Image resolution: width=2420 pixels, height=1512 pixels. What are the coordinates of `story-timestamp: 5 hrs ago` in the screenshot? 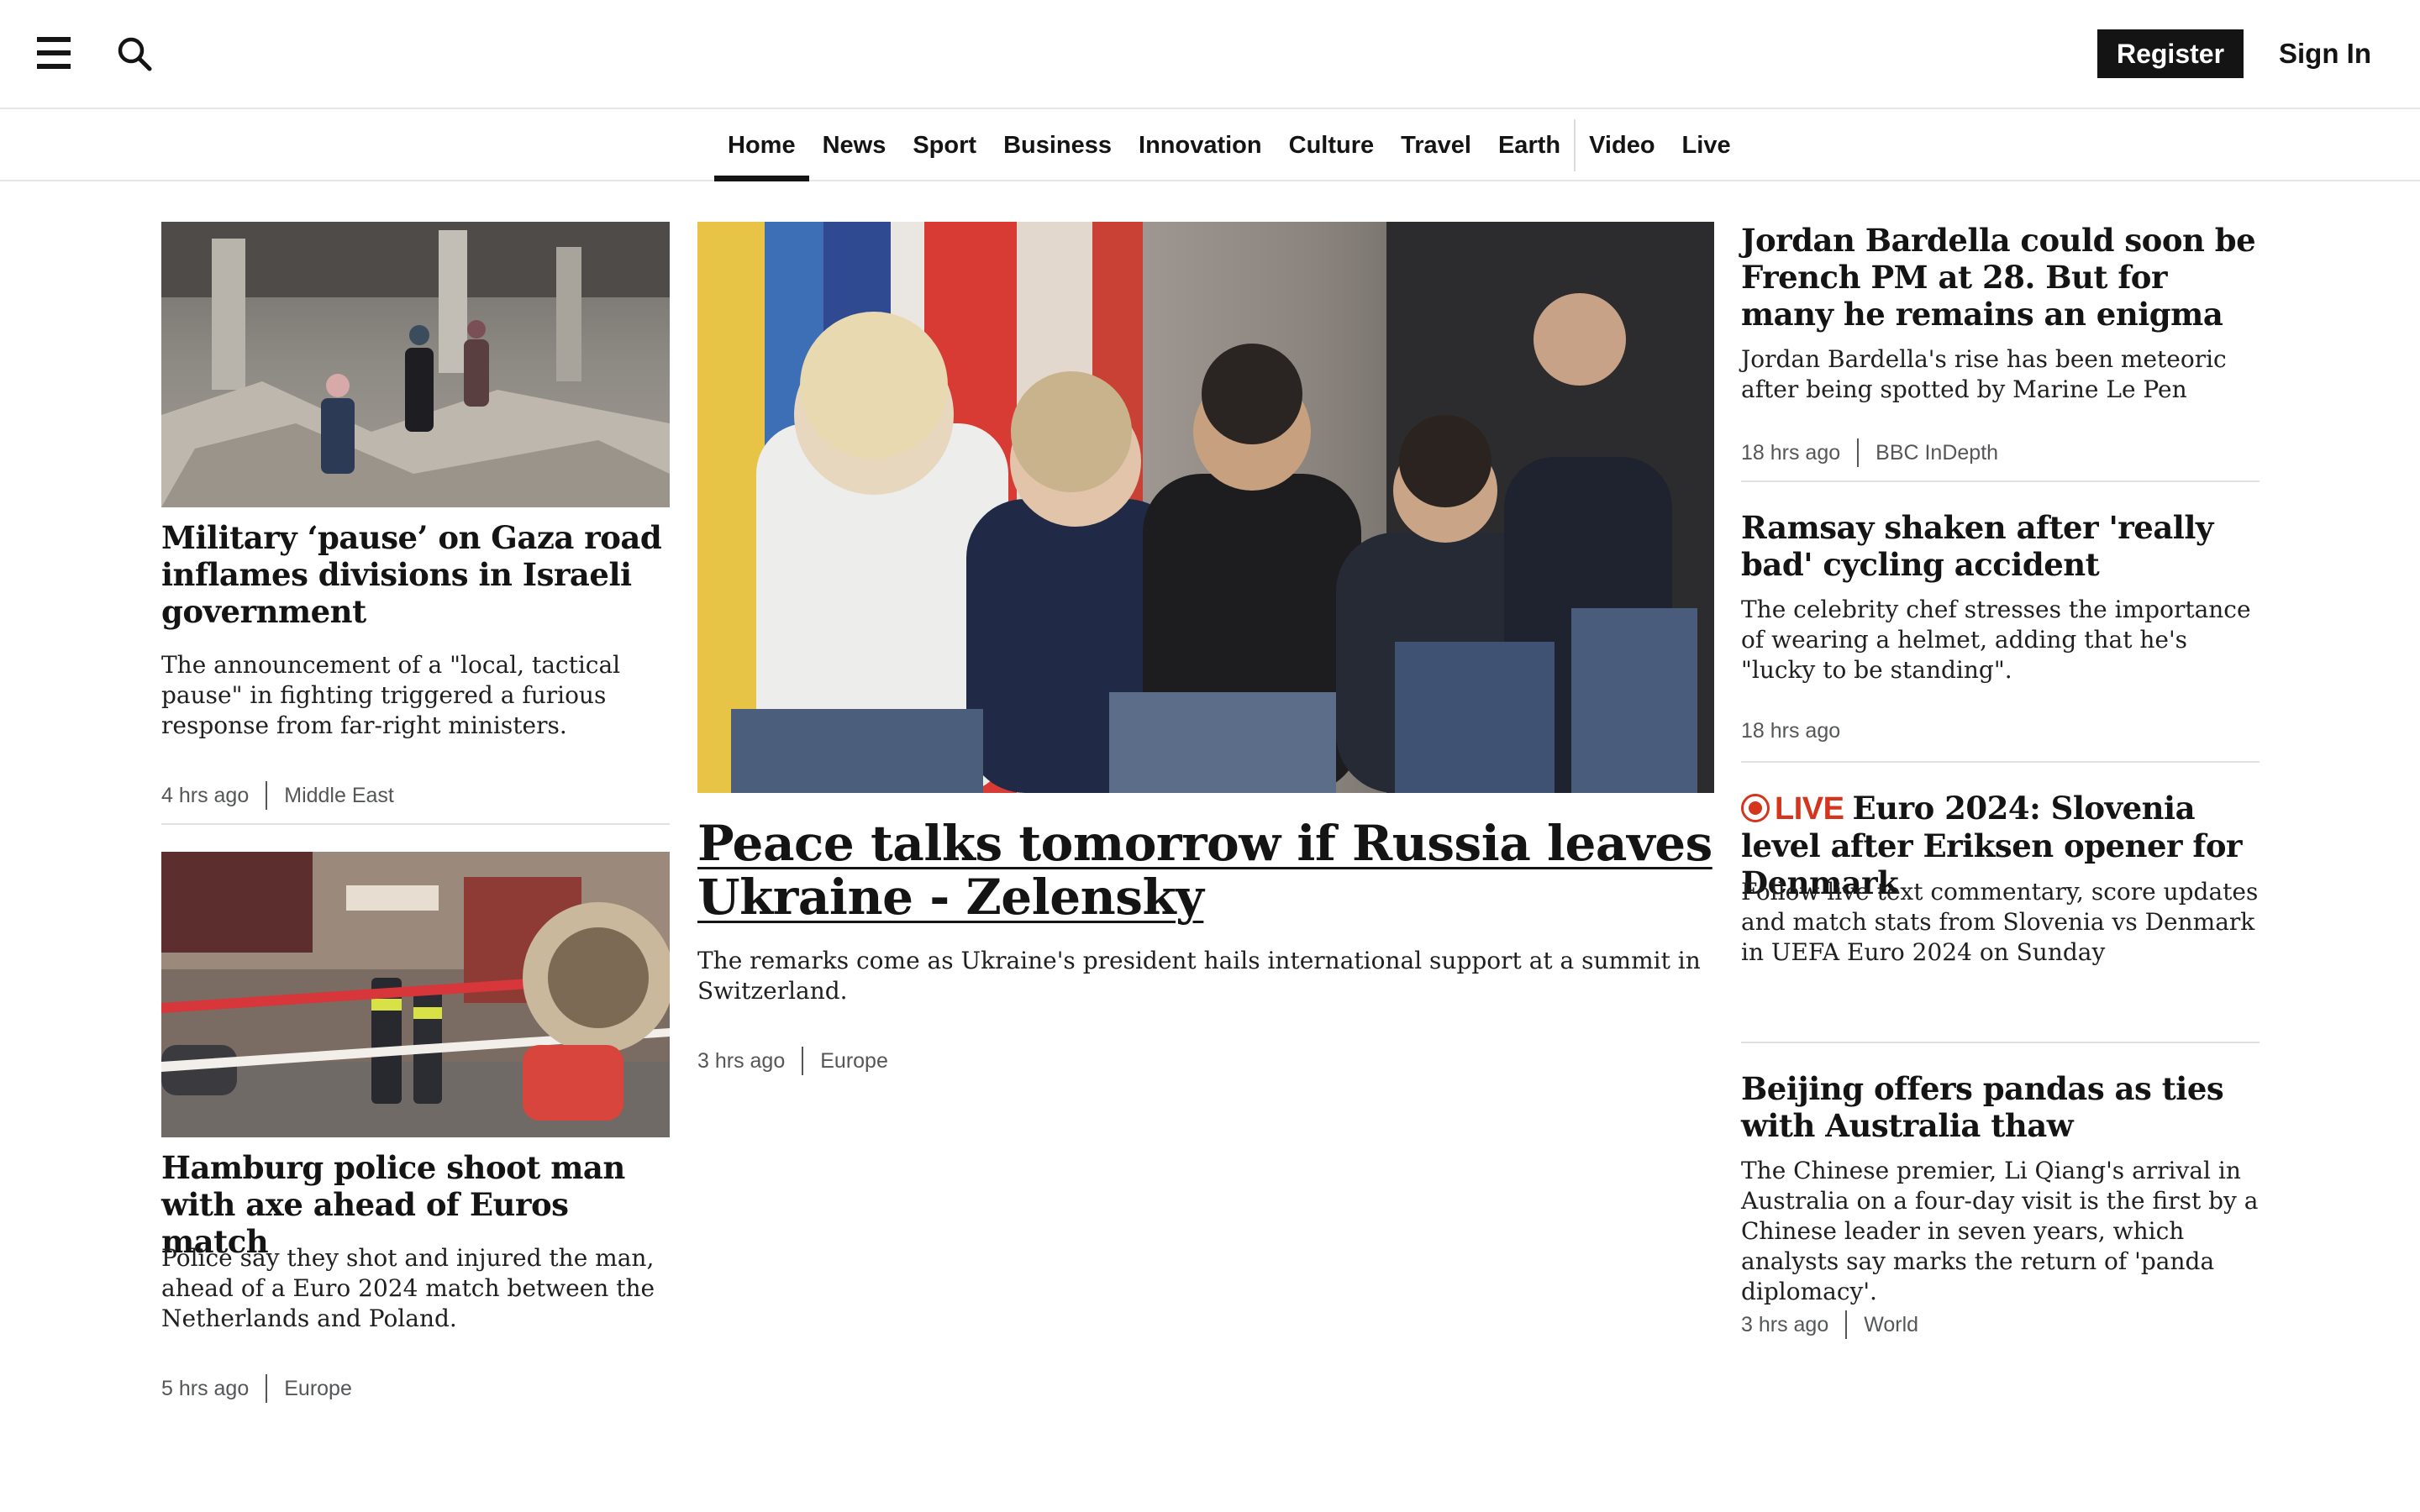 It's located at (206, 1388).